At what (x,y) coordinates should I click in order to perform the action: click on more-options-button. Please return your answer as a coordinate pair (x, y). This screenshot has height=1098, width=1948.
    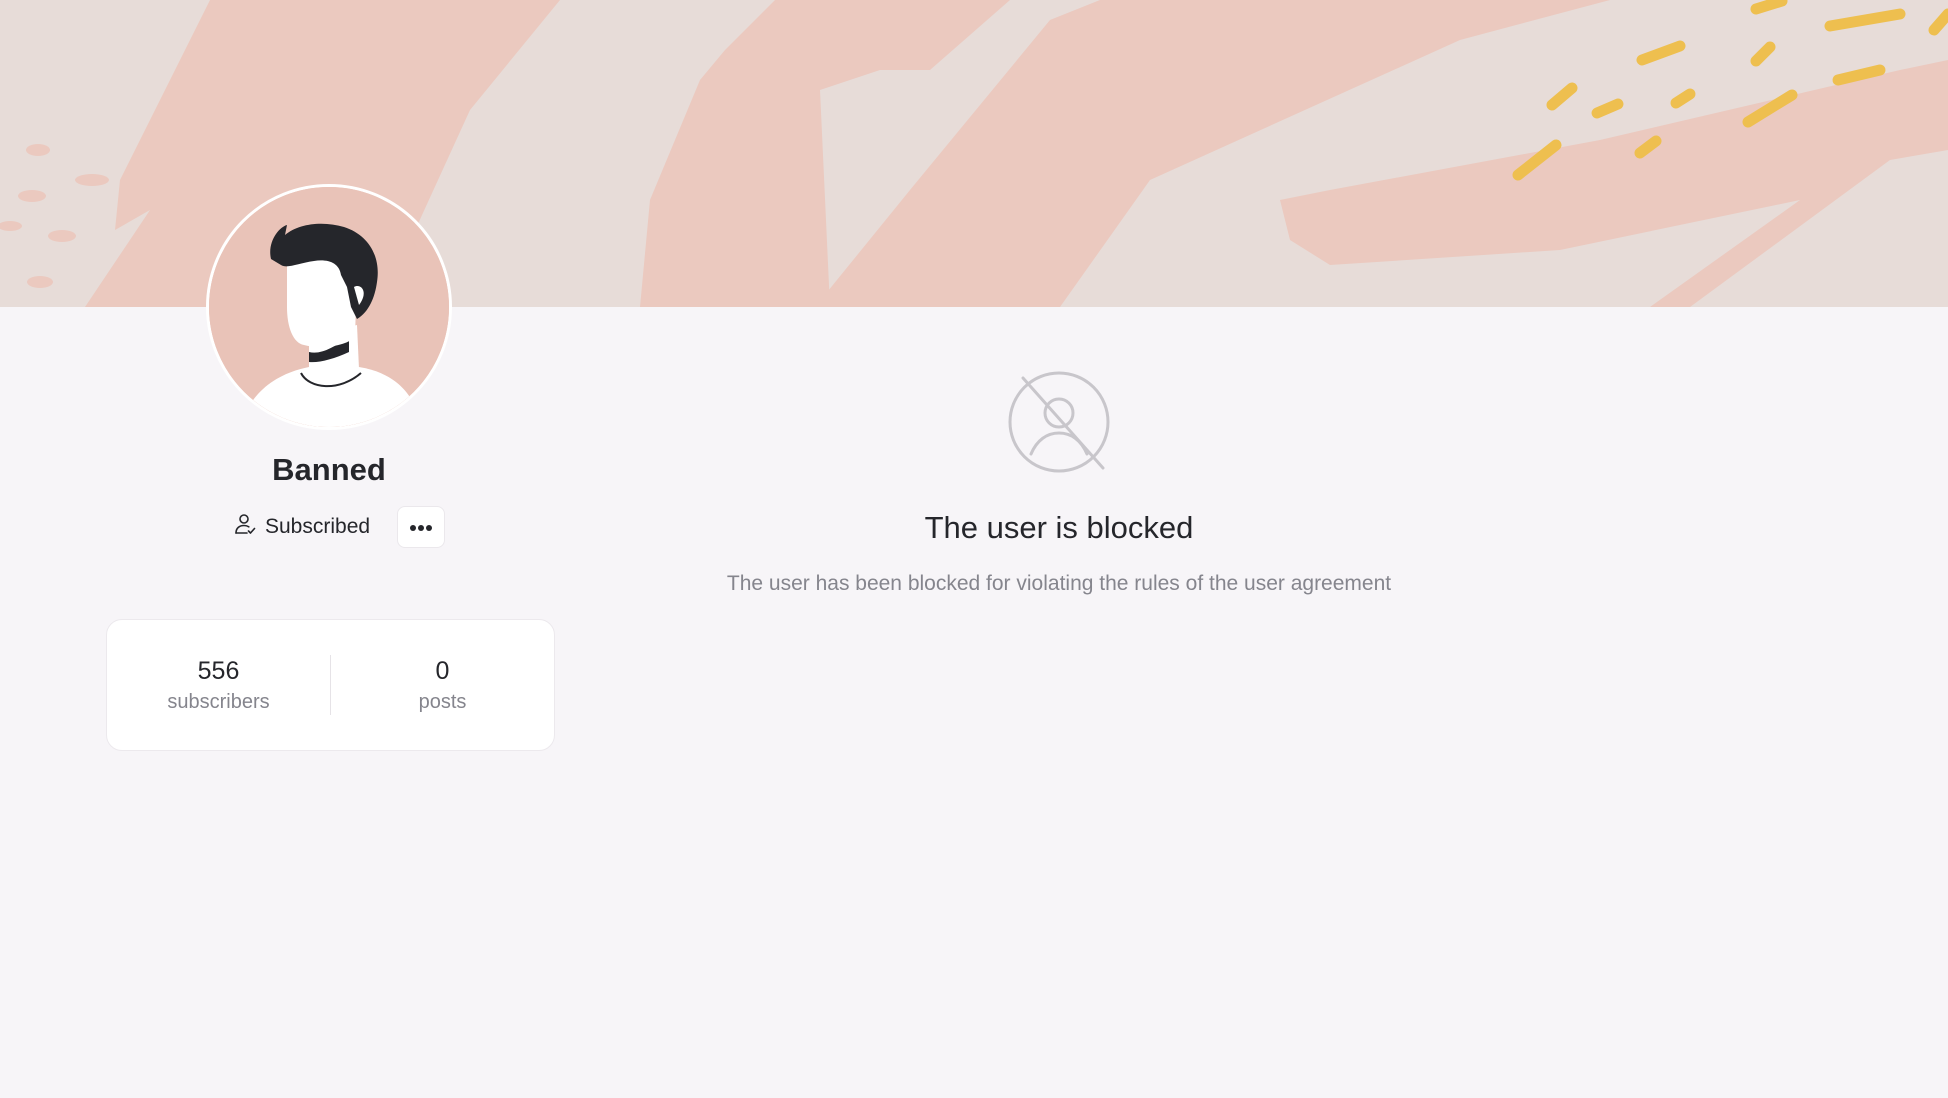
    Looking at the image, I should click on (421, 527).